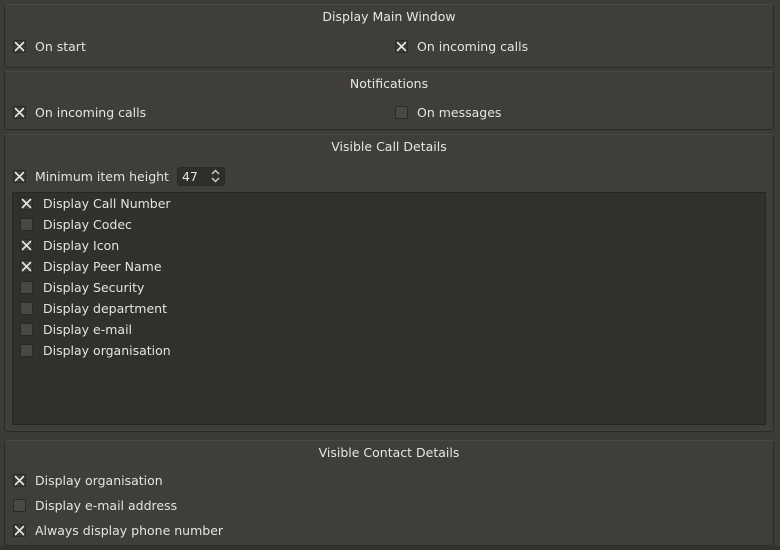 This screenshot has height=550, width=780. I want to click on group-title: Display Main Window, so click(389, 16).